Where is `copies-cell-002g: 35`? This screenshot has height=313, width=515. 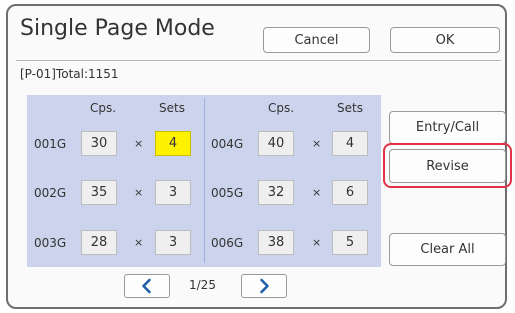 copies-cell-002g: 35 is located at coordinates (99, 192).